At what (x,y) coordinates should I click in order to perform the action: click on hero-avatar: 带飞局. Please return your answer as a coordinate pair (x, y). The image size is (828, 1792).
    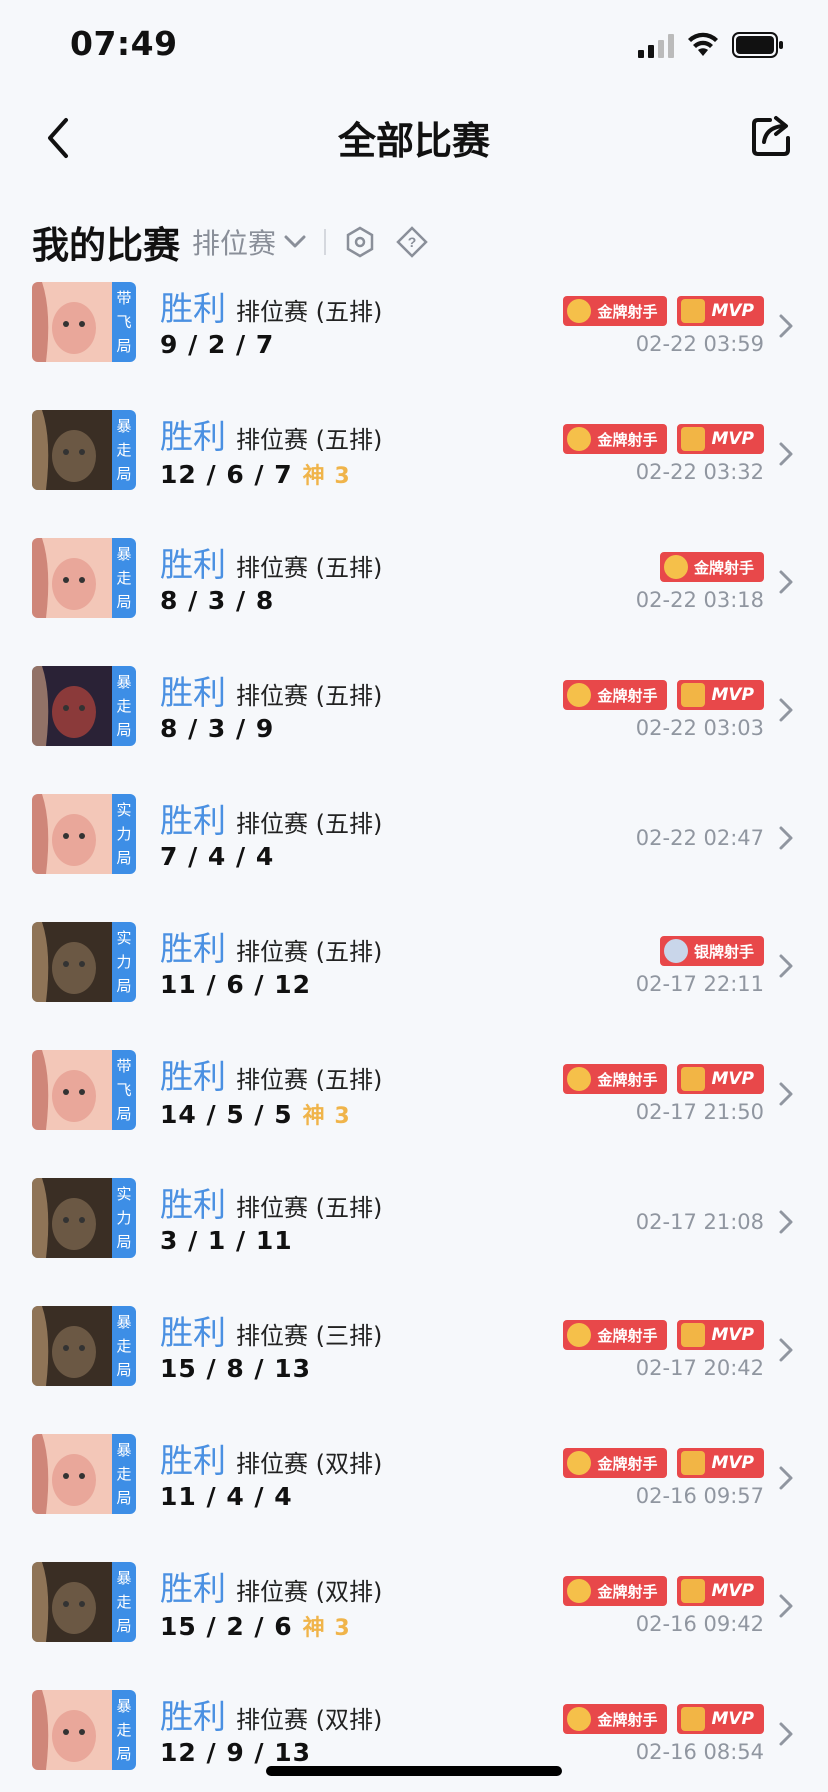
    Looking at the image, I should click on (84, 322).